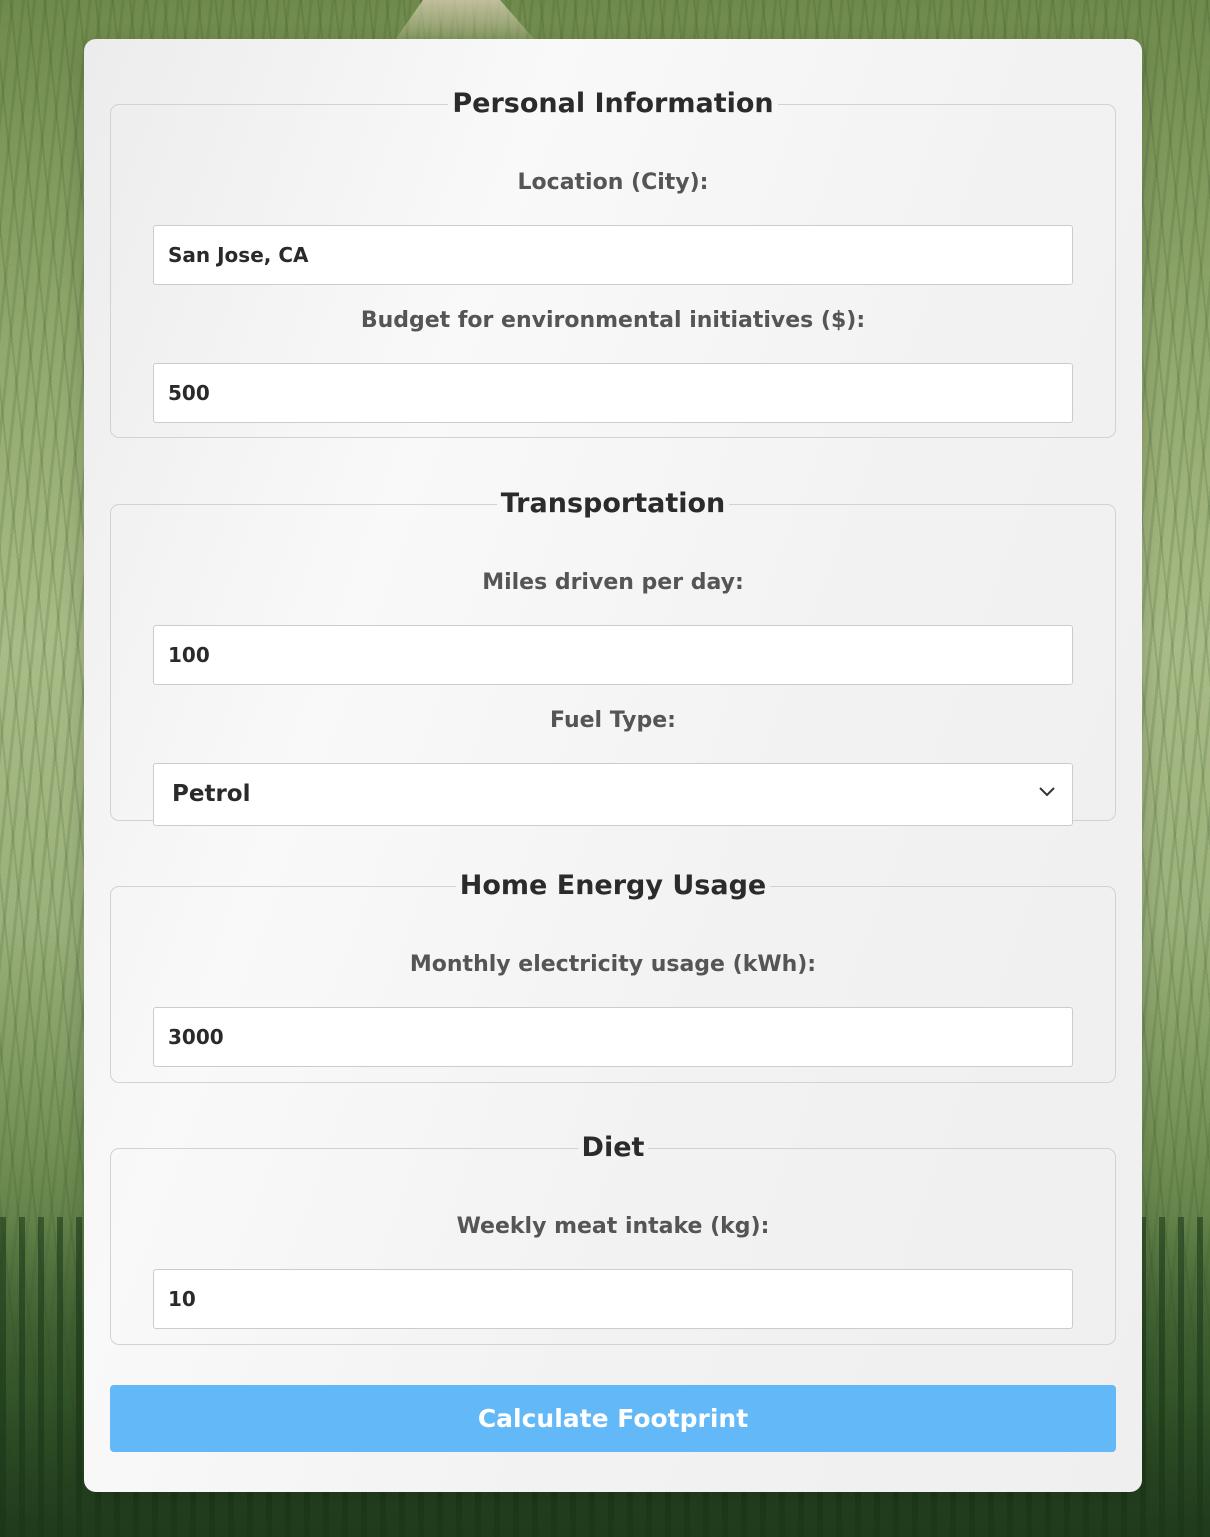  I want to click on miles-driven-input: 100, so click(613, 655).